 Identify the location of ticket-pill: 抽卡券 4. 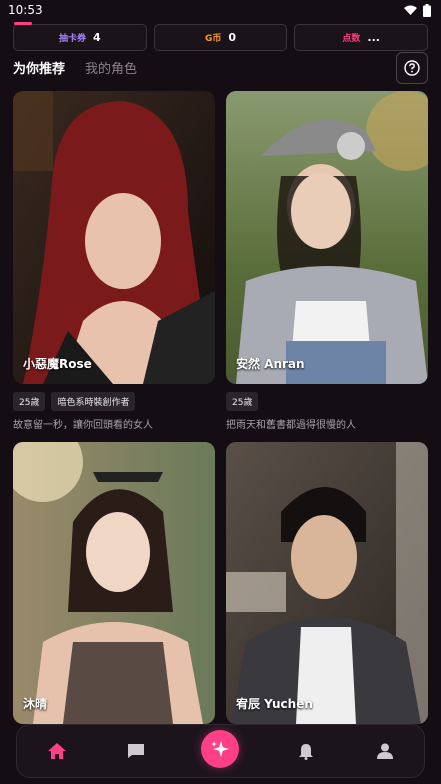
(80, 37).